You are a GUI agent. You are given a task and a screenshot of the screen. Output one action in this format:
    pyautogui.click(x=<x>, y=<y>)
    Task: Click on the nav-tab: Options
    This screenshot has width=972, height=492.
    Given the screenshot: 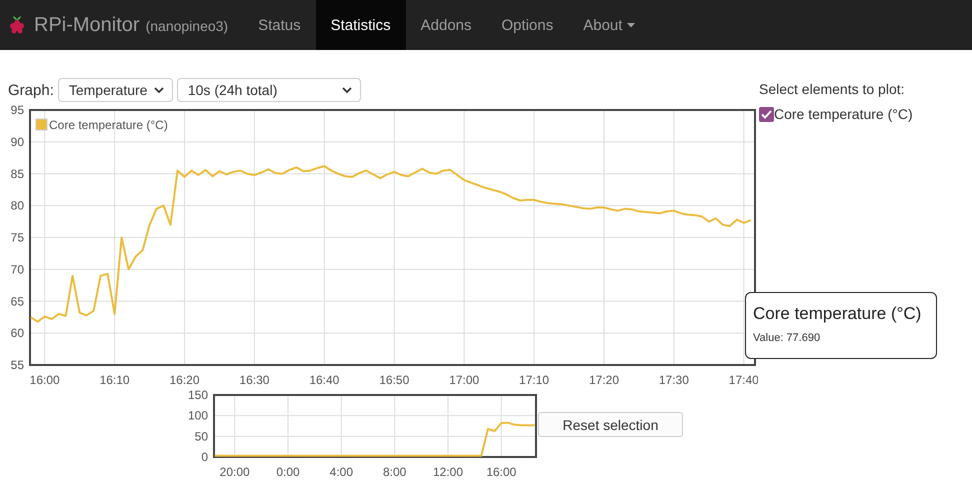 What is the action you would take?
    pyautogui.click(x=527, y=25)
    